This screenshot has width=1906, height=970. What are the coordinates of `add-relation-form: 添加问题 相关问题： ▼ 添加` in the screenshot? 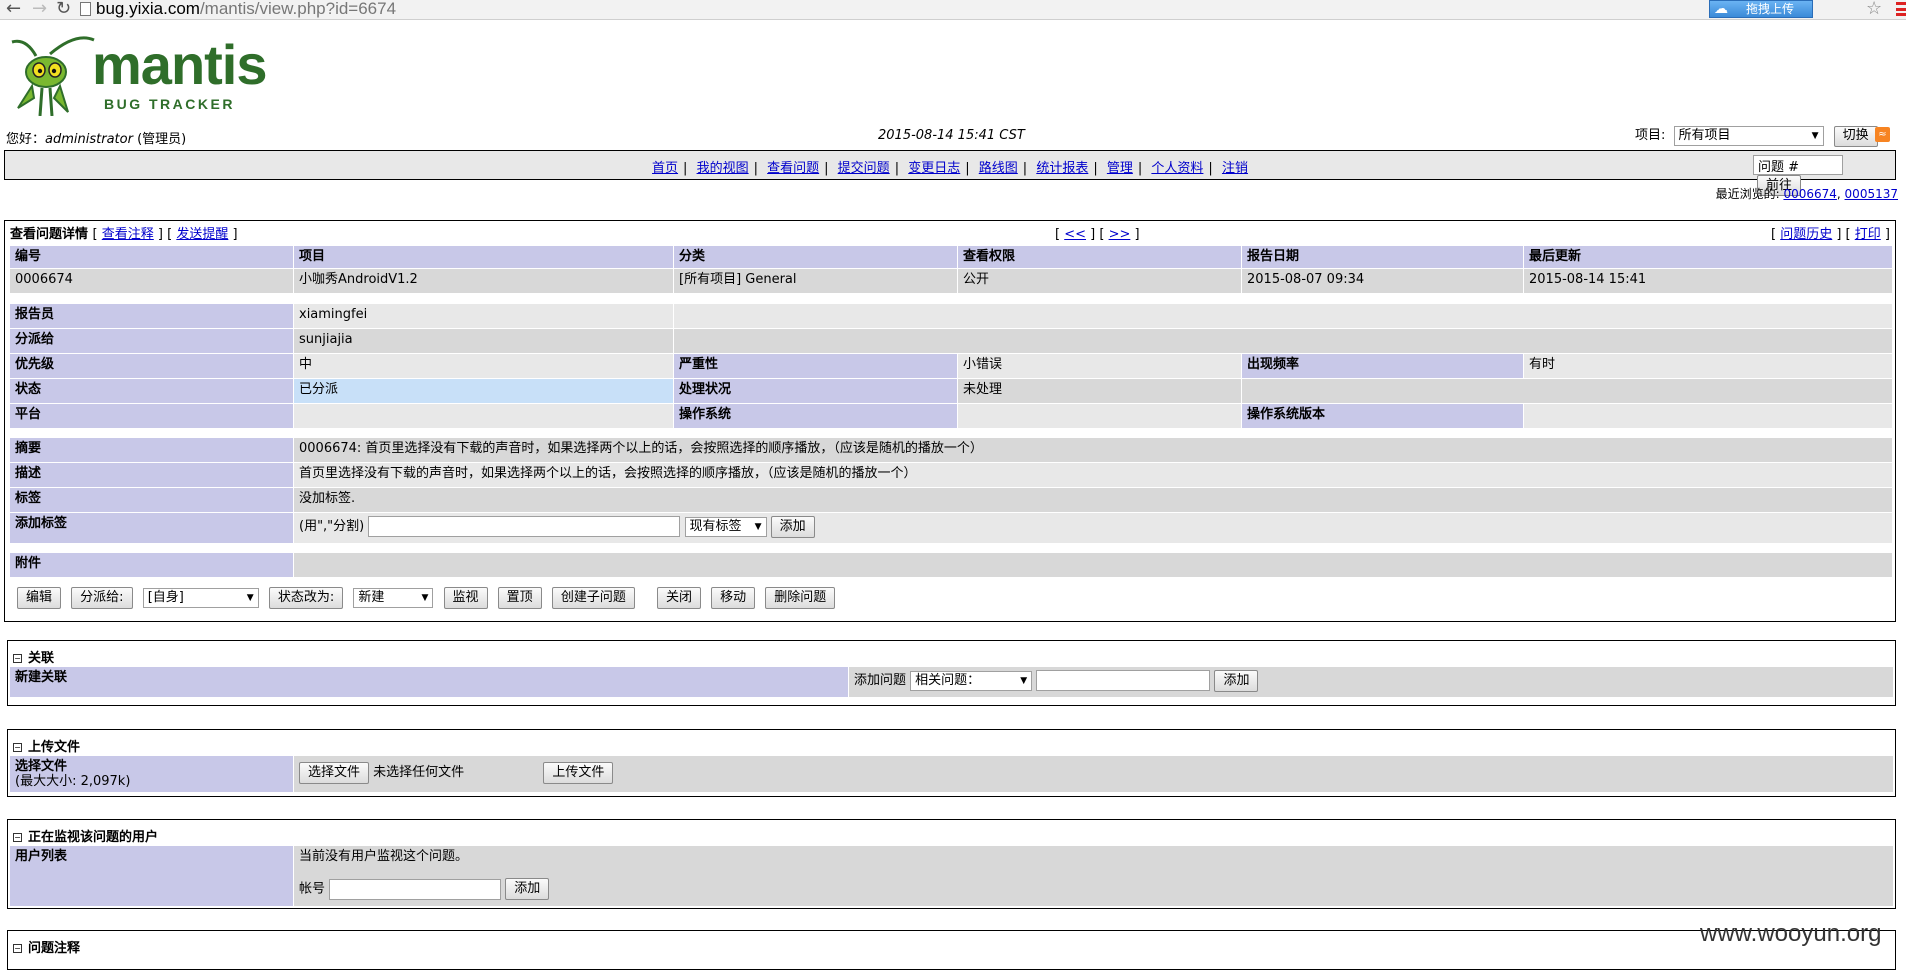 It's located at (1371, 682).